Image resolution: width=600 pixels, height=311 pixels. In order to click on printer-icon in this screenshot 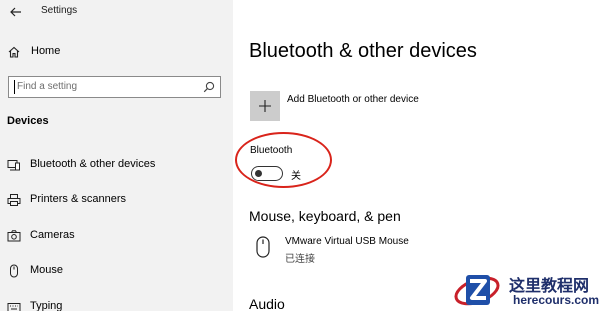, I will do `click(14, 200)`.